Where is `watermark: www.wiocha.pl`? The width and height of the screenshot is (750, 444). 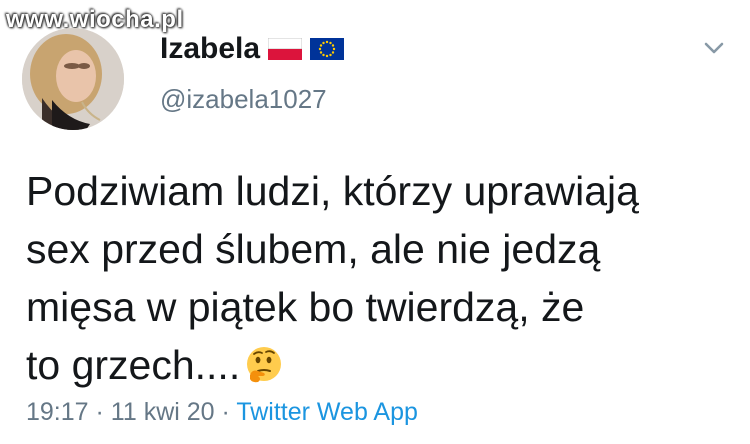 watermark: www.wiocha.pl is located at coordinates (95, 19).